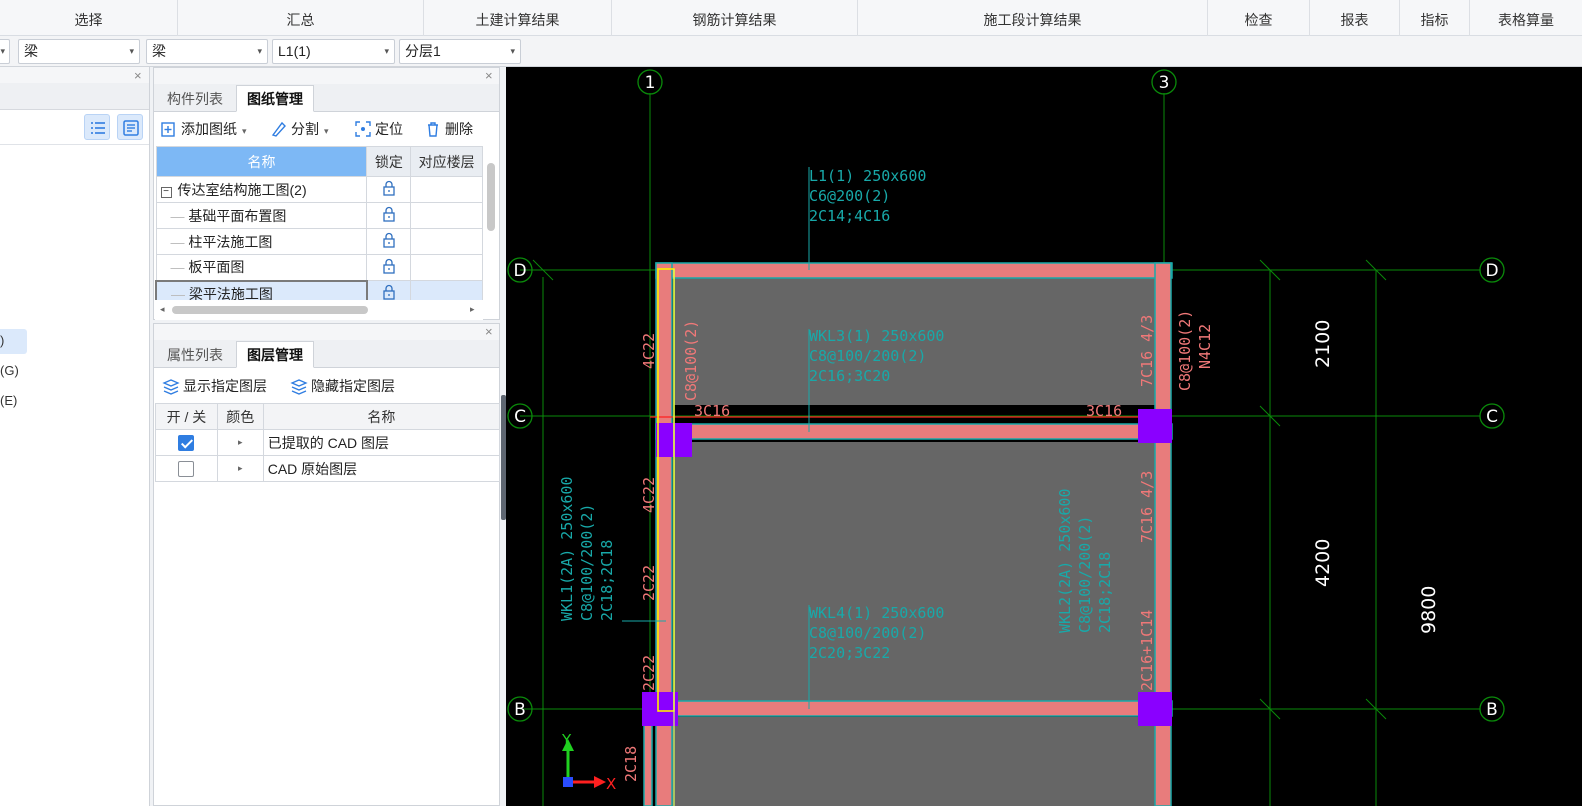 The width and height of the screenshot is (1582, 806). What do you see at coordinates (319, 189) in the screenshot?
I see `table-row-root: − 传达室结构施工图(2)` at bounding box center [319, 189].